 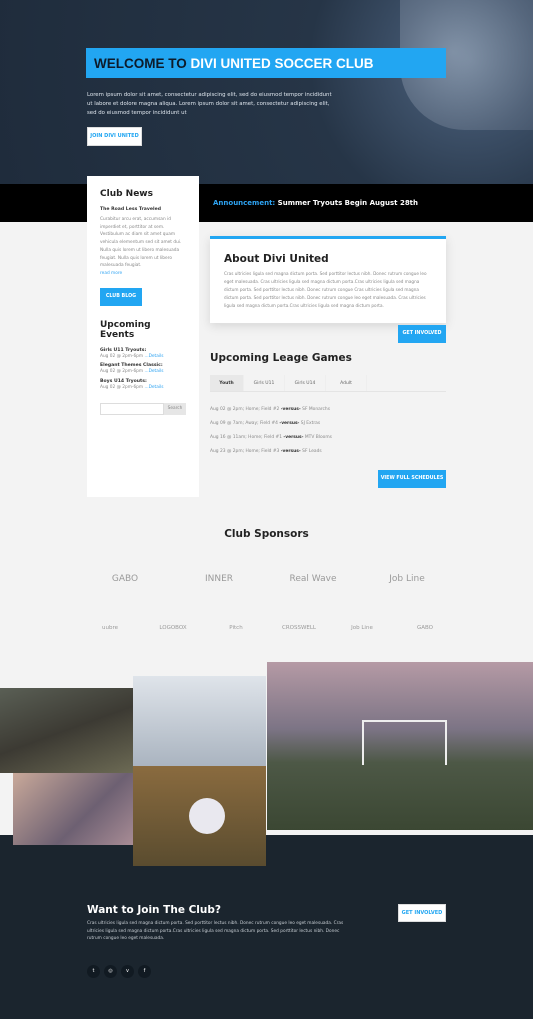 I want to click on photo-ball, so click(x=199, y=816).